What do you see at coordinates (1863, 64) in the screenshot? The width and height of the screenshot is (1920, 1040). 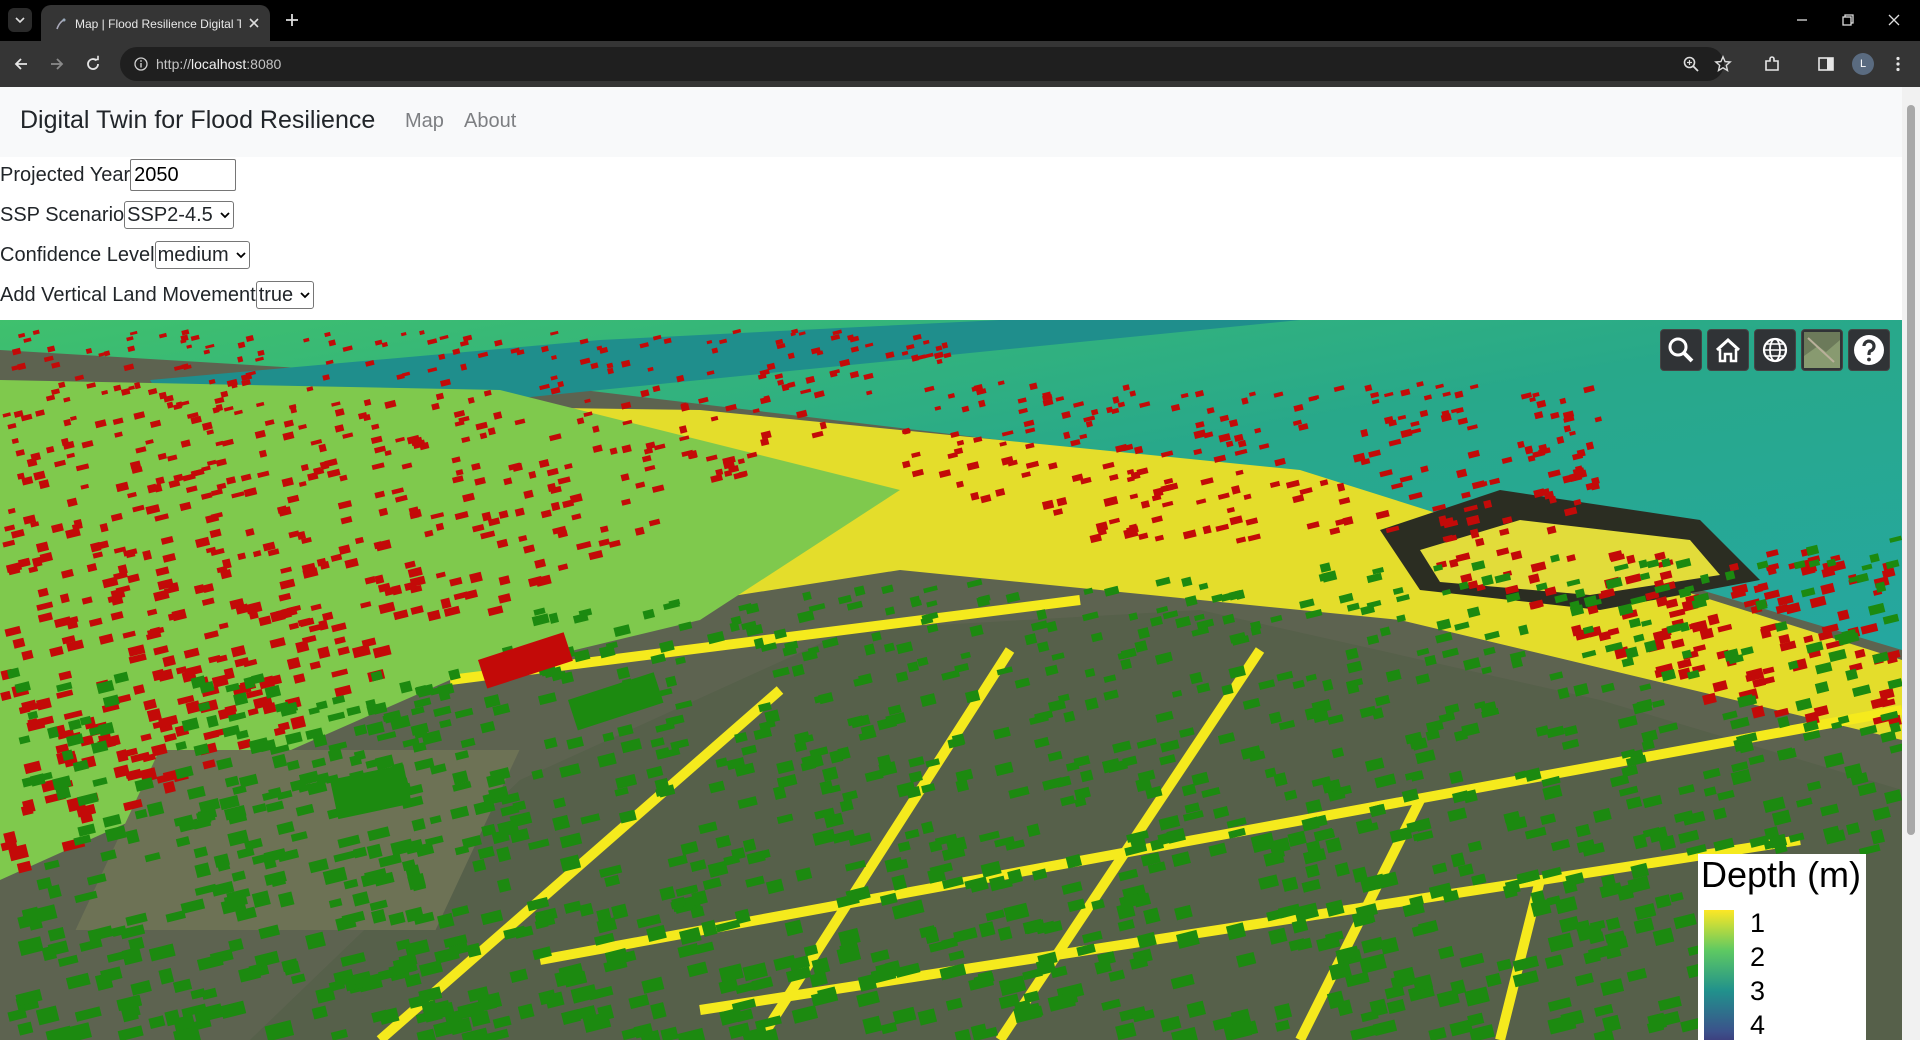 I see `profile-avatar: L` at bounding box center [1863, 64].